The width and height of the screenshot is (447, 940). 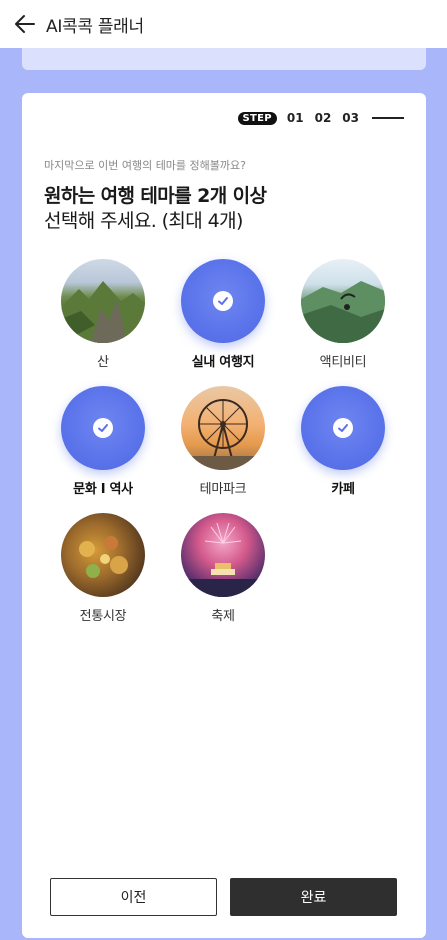 I want to click on theme-label: 카페, so click(x=343, y=489).